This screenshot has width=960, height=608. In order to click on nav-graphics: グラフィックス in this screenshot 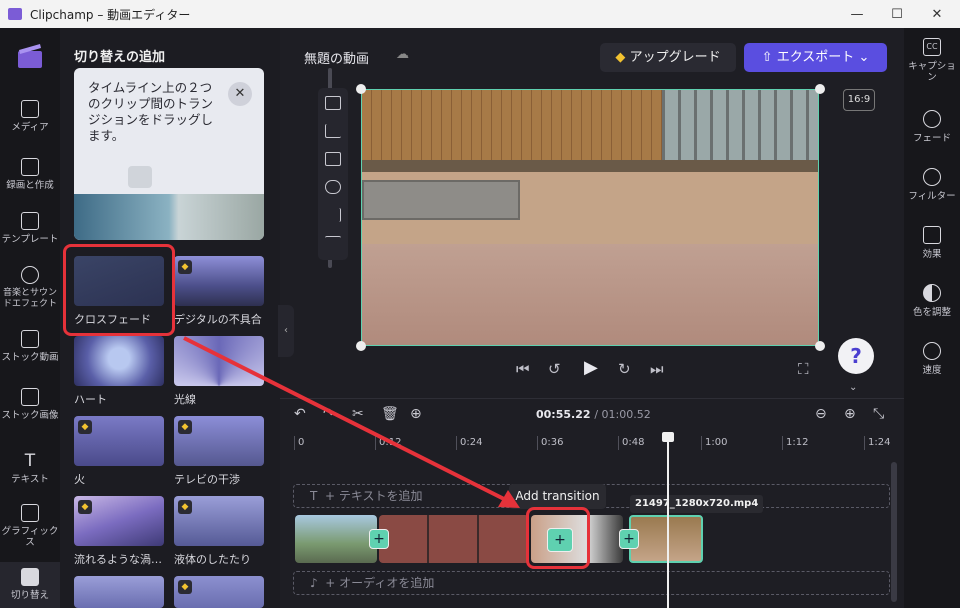, I will do `click(30, 526)`.